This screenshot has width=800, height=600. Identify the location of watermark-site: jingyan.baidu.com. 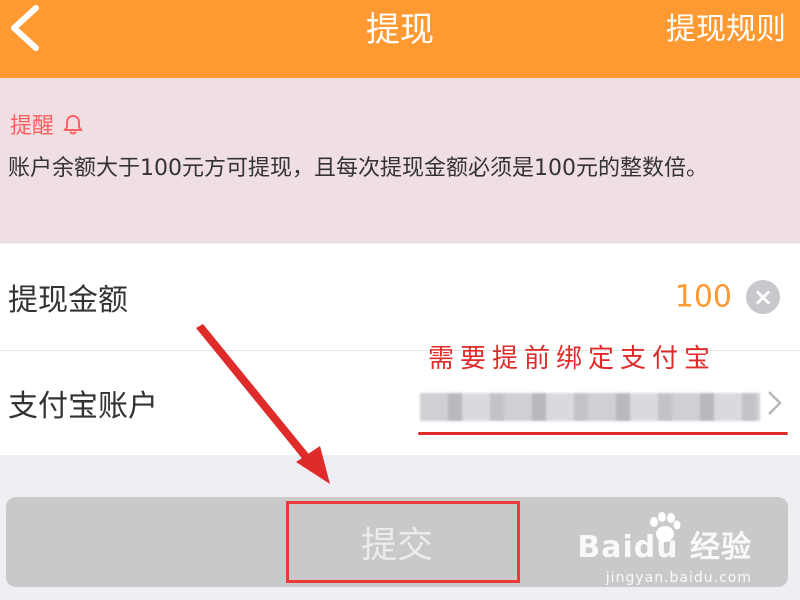
(678, 578).